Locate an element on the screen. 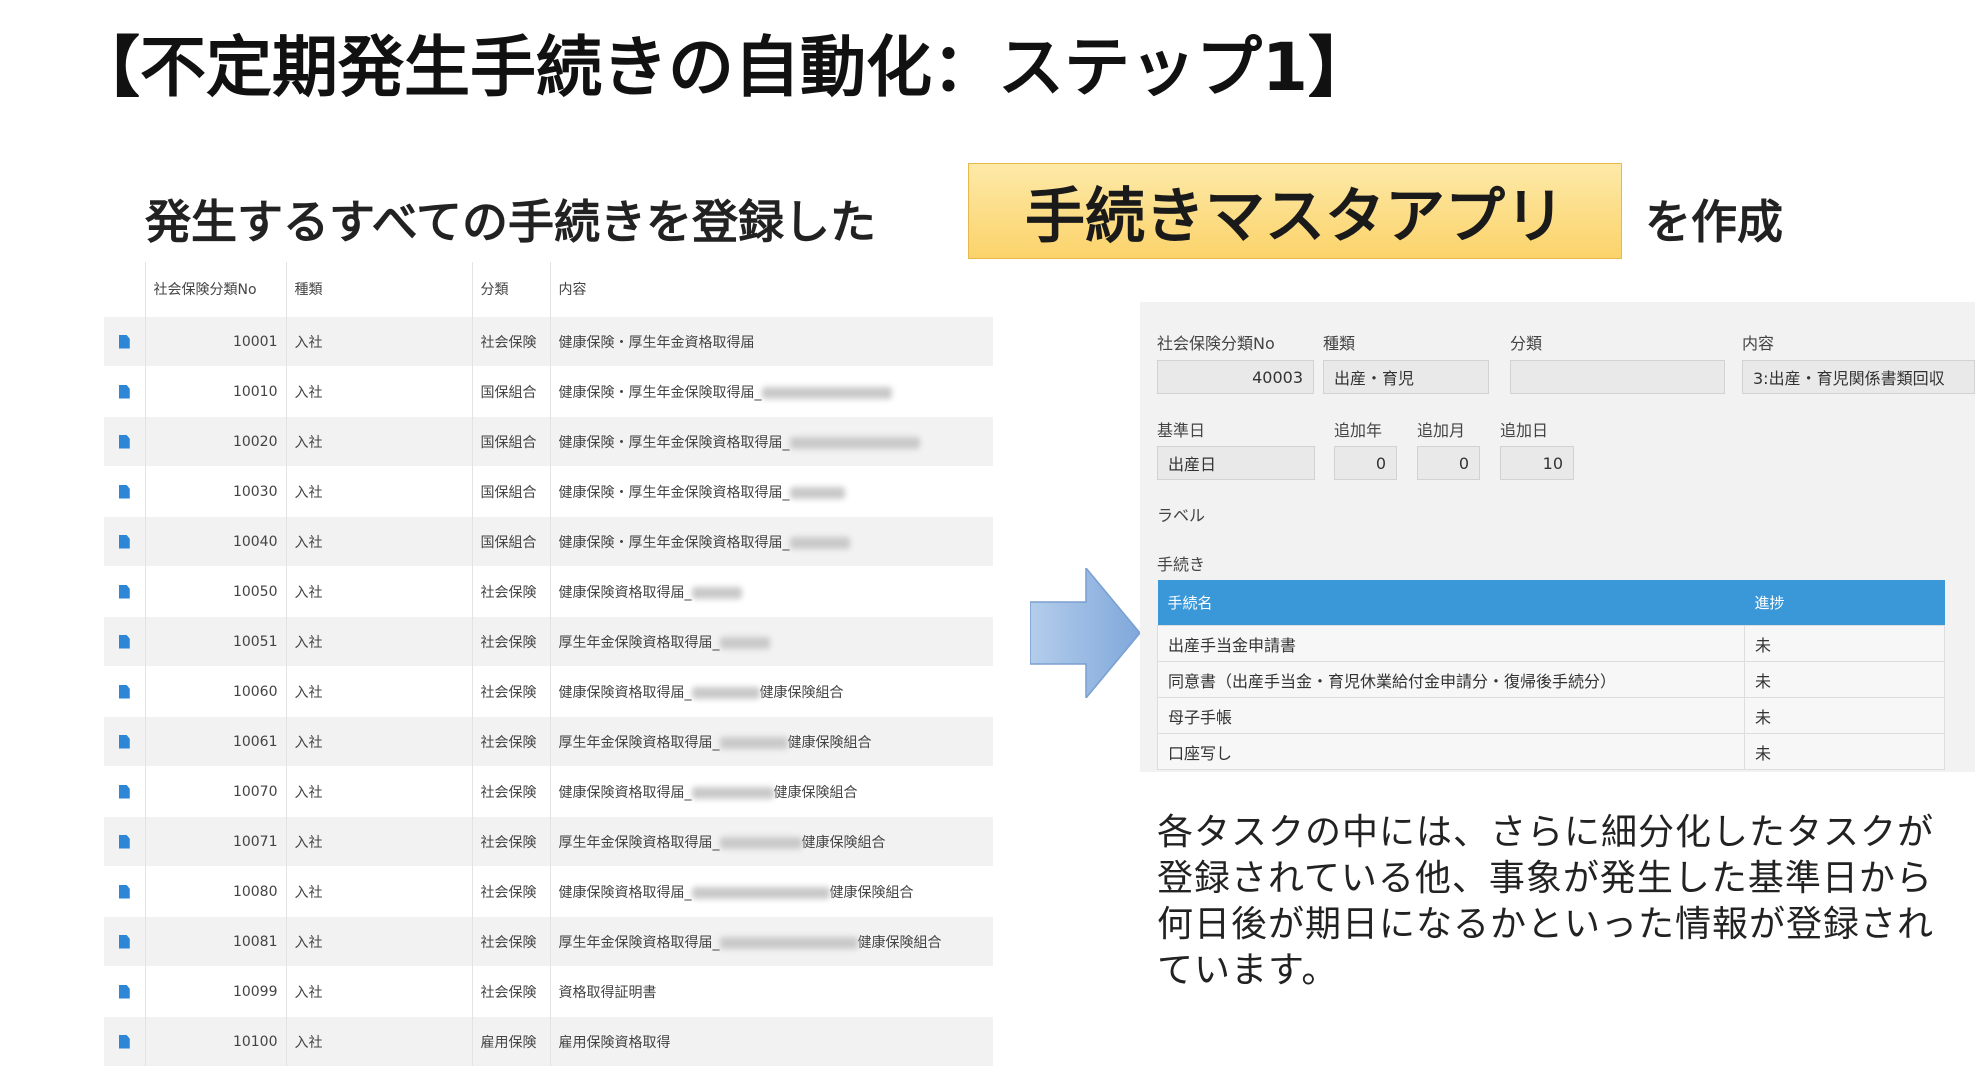 The width and height of the screenshot is (1975, 1066). field-add-day: 10 is located at coordinates (1537, 463).